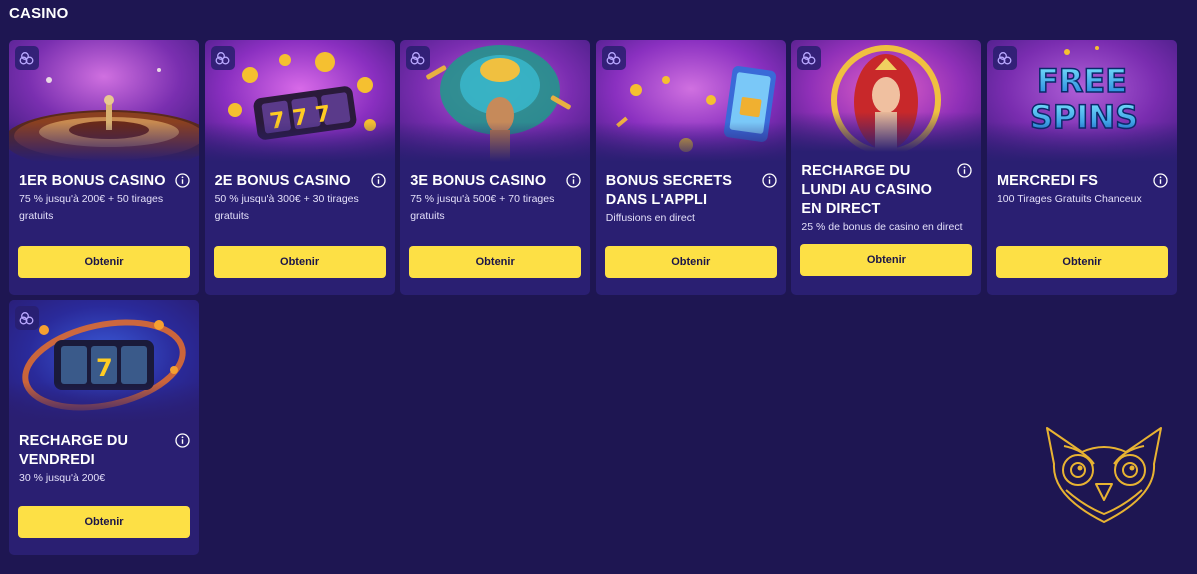  I want to click on card-image-phone-gift, so click(690, 101).